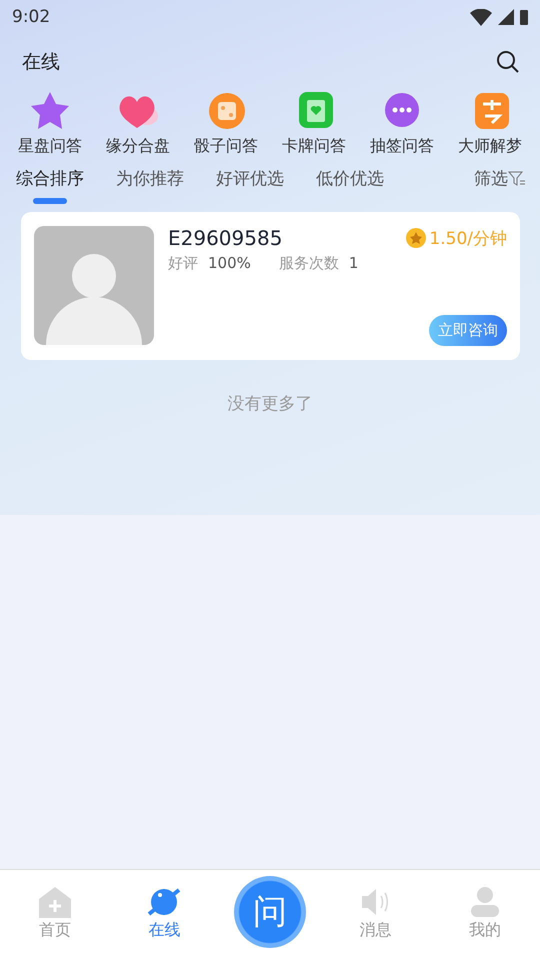 The width and height of the screenshot is (540, 960). I want to click on nav-tab: 在线, so click(164, 915).